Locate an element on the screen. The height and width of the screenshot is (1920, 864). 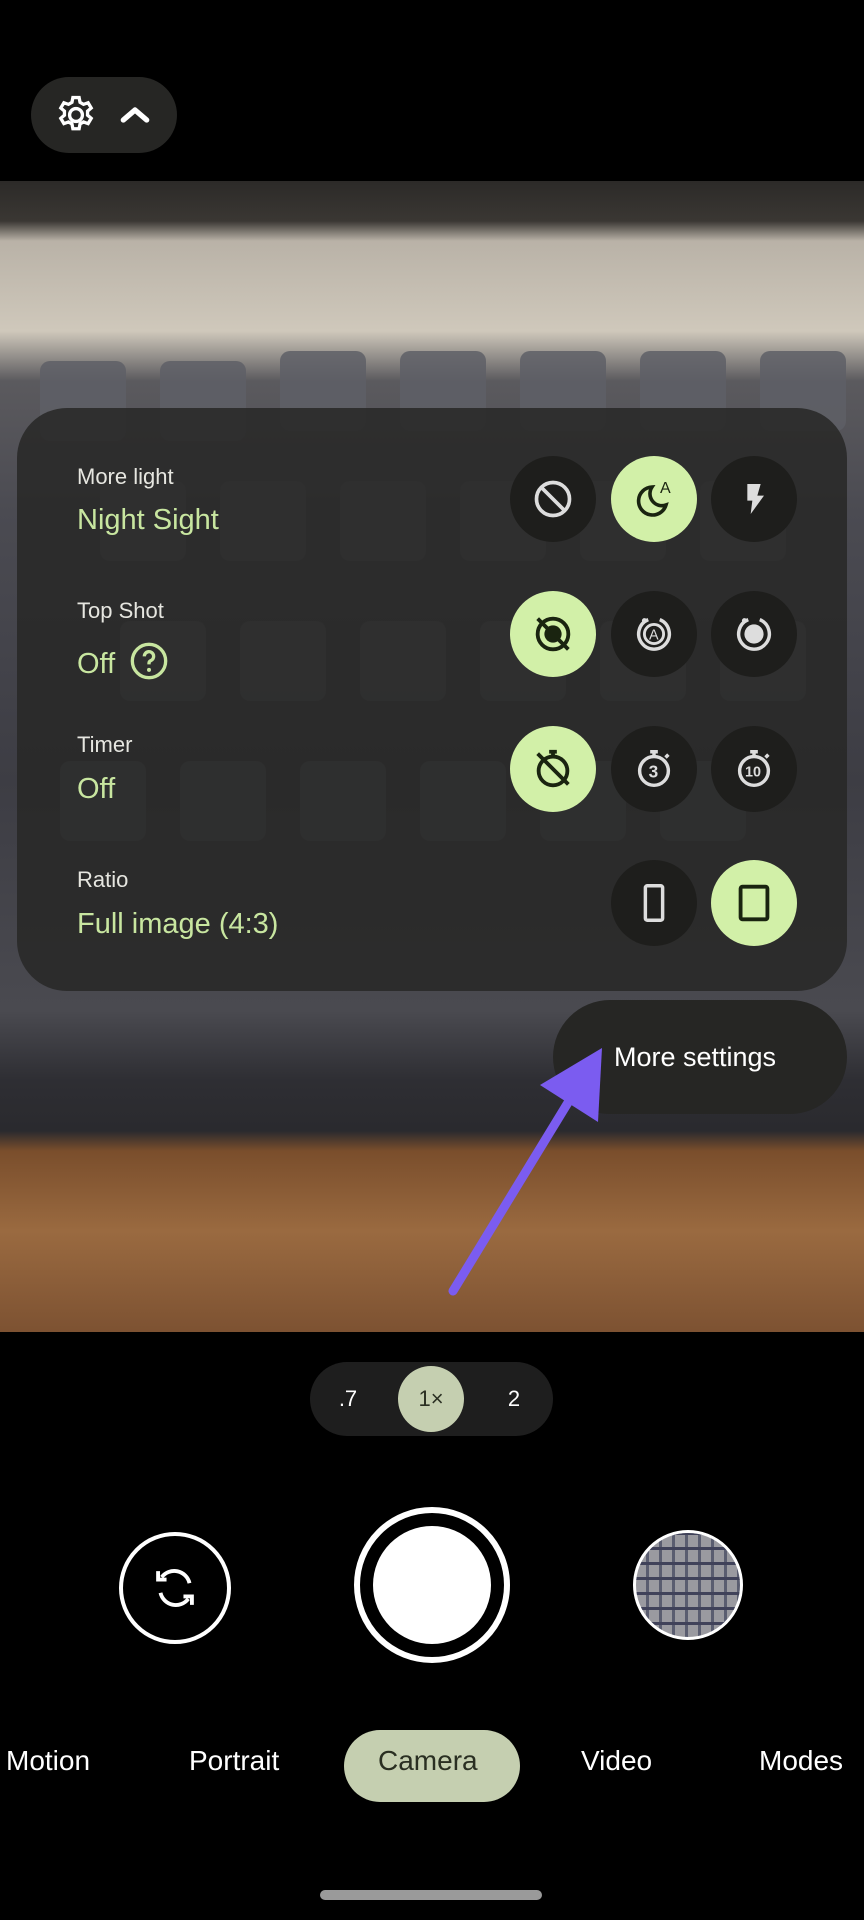
shutter-button is located at coordinates (432, 1585).